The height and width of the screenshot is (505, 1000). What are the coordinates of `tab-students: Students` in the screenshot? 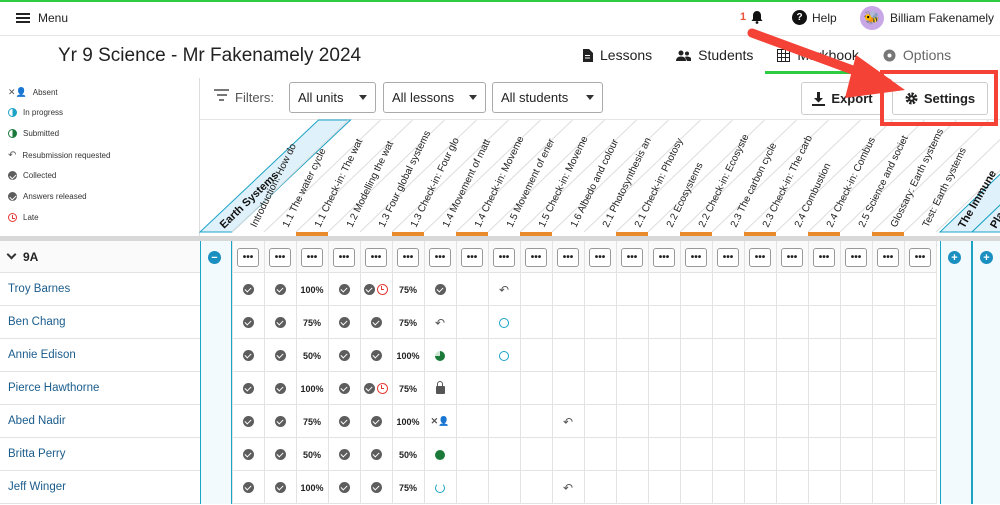 It's located at (714, 55).